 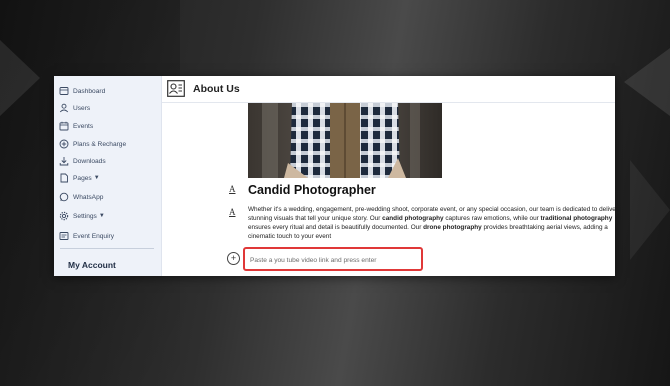 What do you see at coordinates (64, 144) in the screenshot?
I see `plus-circle-icon` at bounding box center [64, 144].